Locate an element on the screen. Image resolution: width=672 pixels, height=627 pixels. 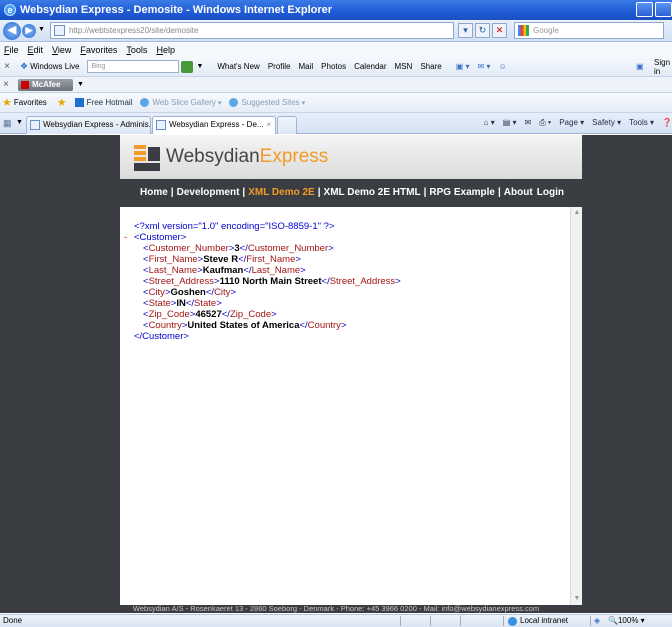
stop-icon: ✕ is located at coordinates (499, 30).